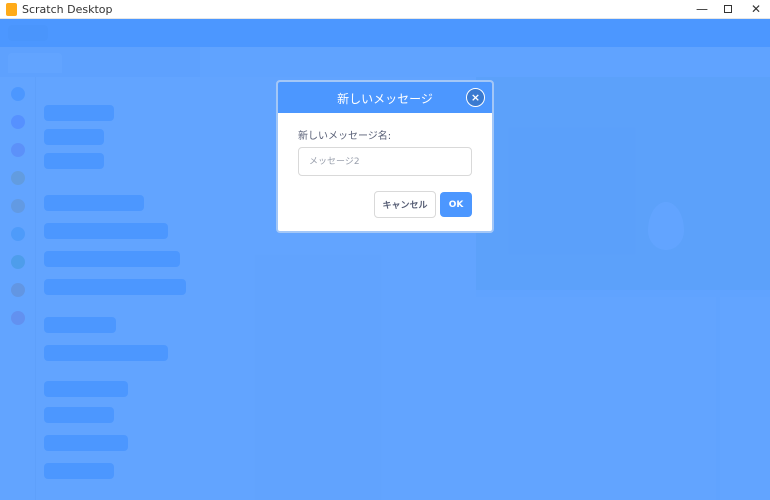 This screenshot has width=770, height=500. I want to click on scratch-app-icon, so click(11, 9).